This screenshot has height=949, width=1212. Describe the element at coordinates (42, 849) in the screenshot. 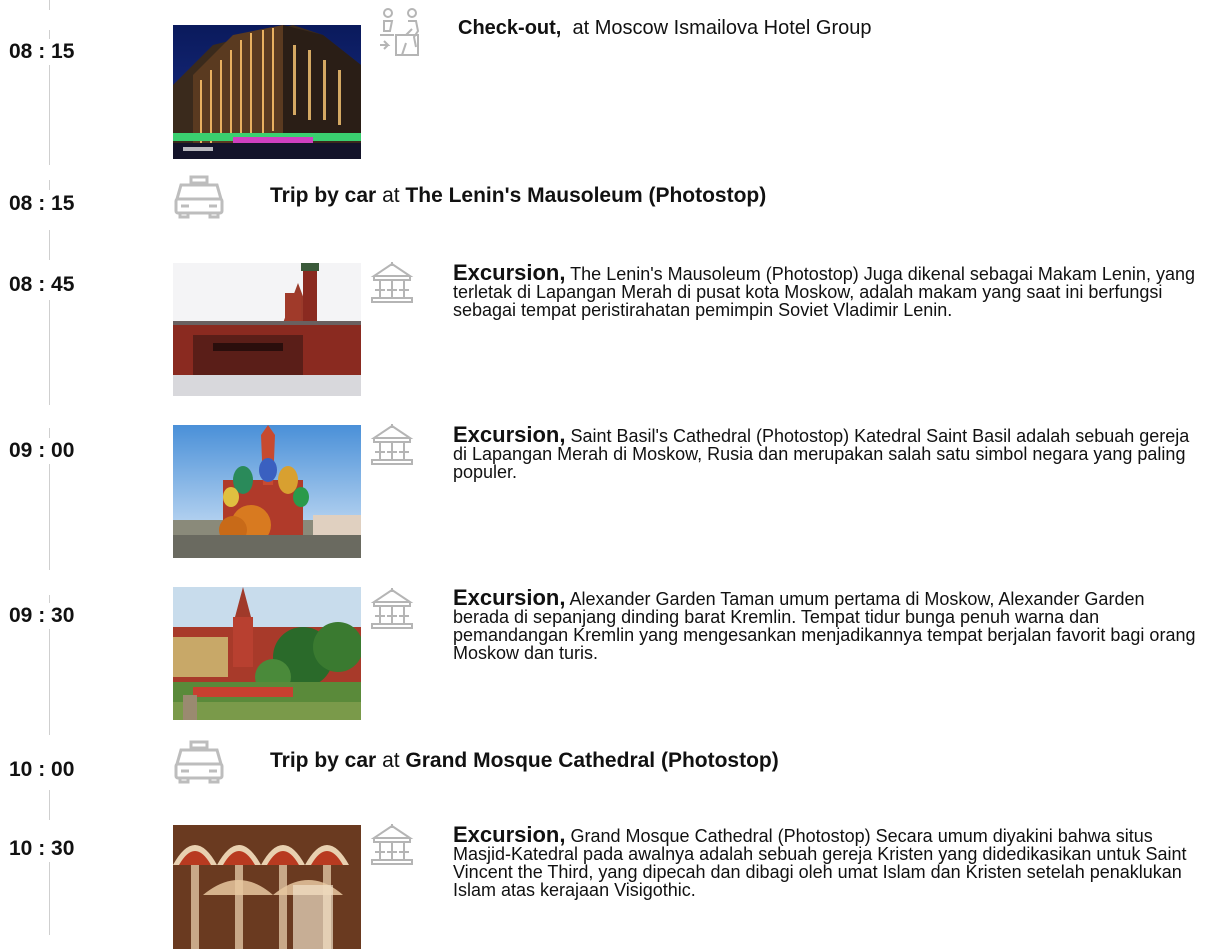

I see `time-label: 10 : 30` at that location.